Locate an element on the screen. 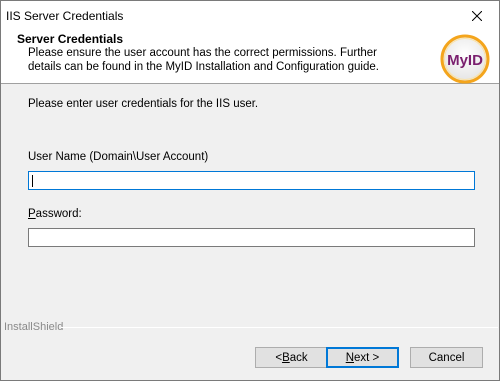 Image resolution: width=500 pixels, height=381 pixels. logo-text: MyID is located at coordinates (465, 60).